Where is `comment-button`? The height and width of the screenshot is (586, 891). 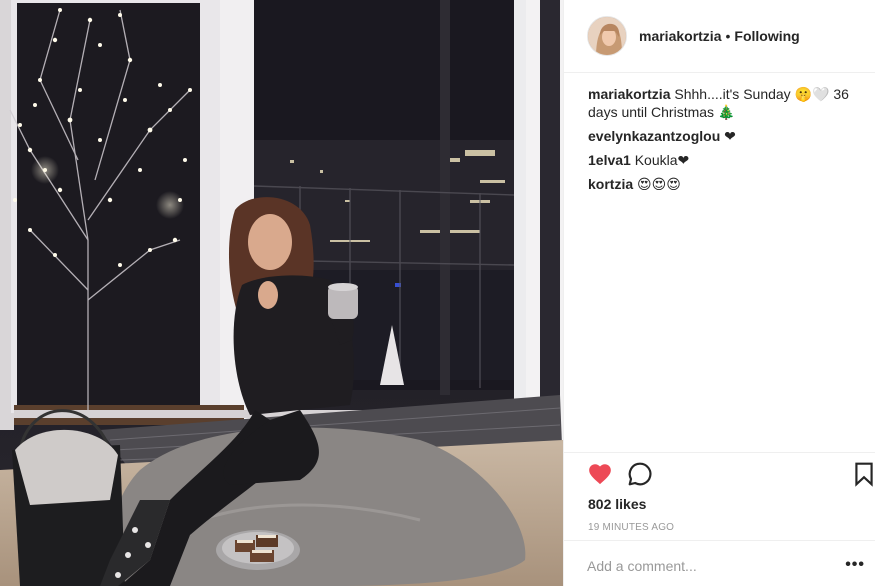 comment-button is located at coordinates (640, 474).